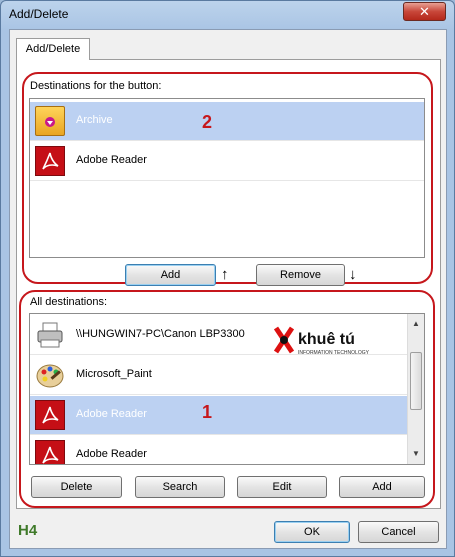 This screenshot has height=557, width=455. I want to click on remove-button: Remove, so click(300, 275).